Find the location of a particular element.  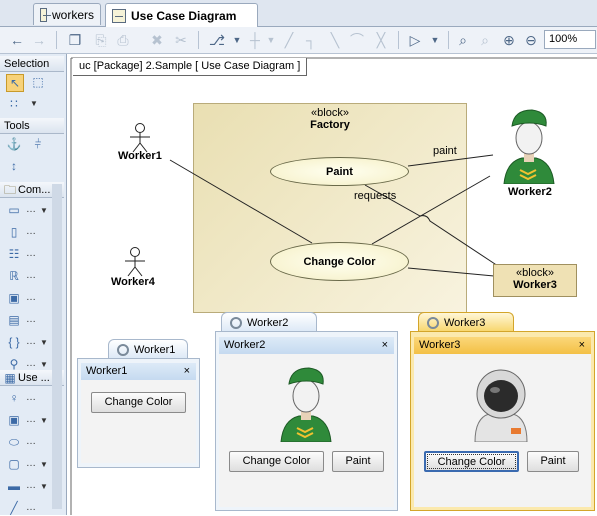

worker3-window: Worker3 × Change Color Paint is located at coordinates (502, 421).